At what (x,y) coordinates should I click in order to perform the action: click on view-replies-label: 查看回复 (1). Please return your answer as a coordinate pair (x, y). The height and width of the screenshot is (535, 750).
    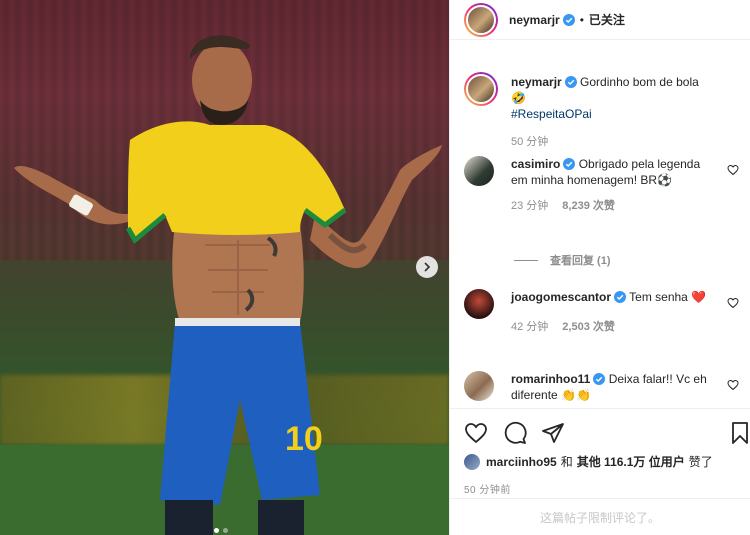
    Looking at the image, I should click on (580, 260).